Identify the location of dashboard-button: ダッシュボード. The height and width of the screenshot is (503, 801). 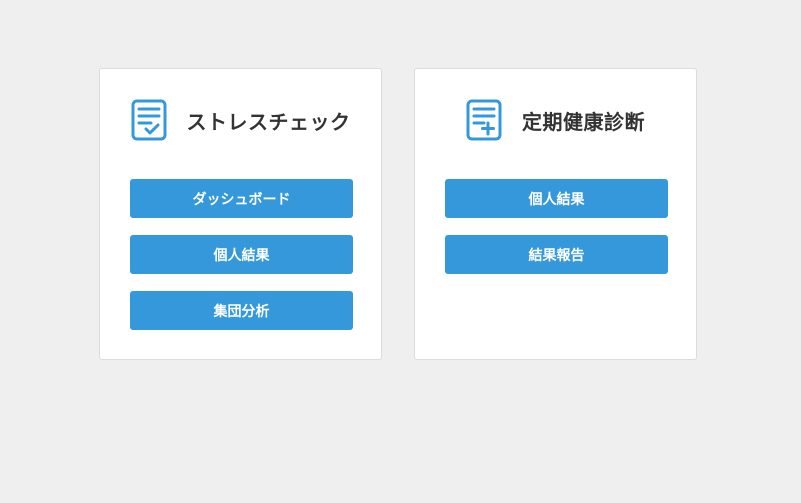
(241, 198).